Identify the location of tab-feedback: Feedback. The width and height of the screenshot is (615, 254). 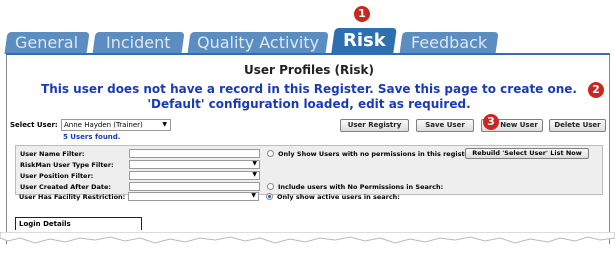
(449, 43).